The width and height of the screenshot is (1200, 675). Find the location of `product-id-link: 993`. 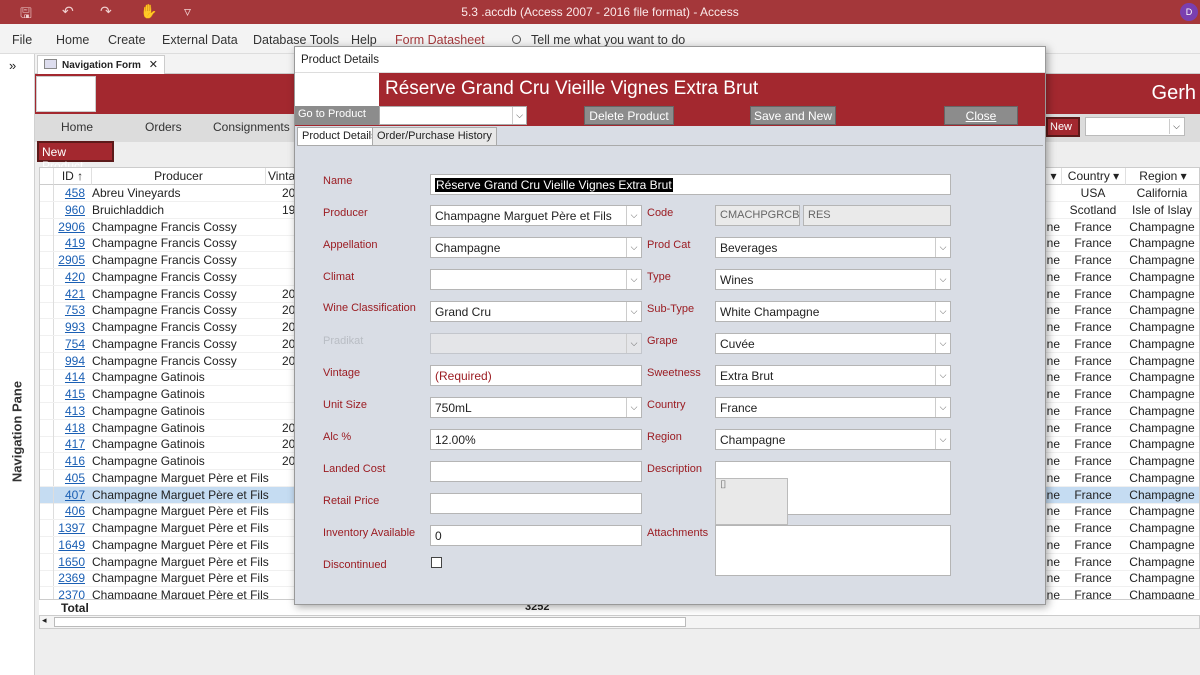

product-id-link: 993 is located at coordinates (71, 327).